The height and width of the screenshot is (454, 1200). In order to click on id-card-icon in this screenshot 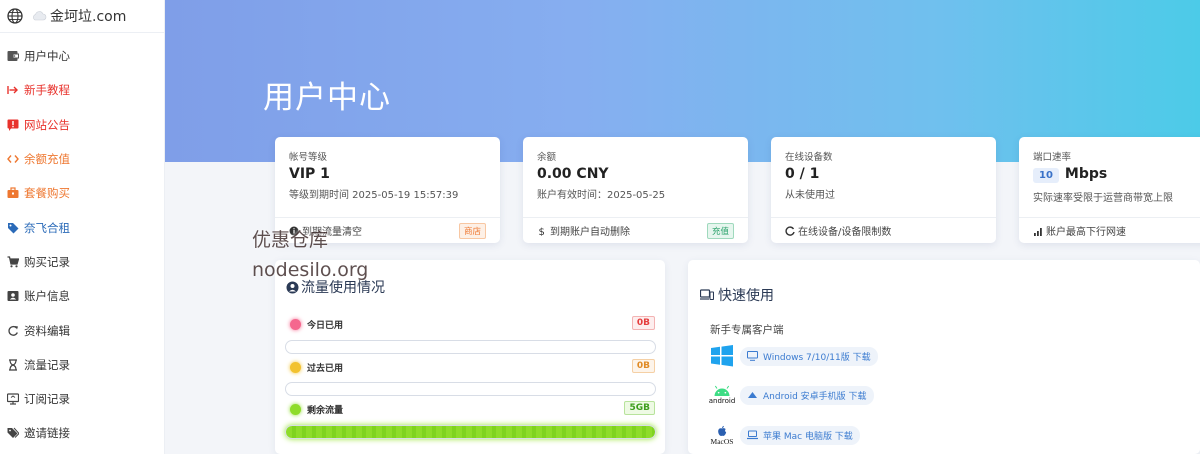, I will do `click(13, 296)`.